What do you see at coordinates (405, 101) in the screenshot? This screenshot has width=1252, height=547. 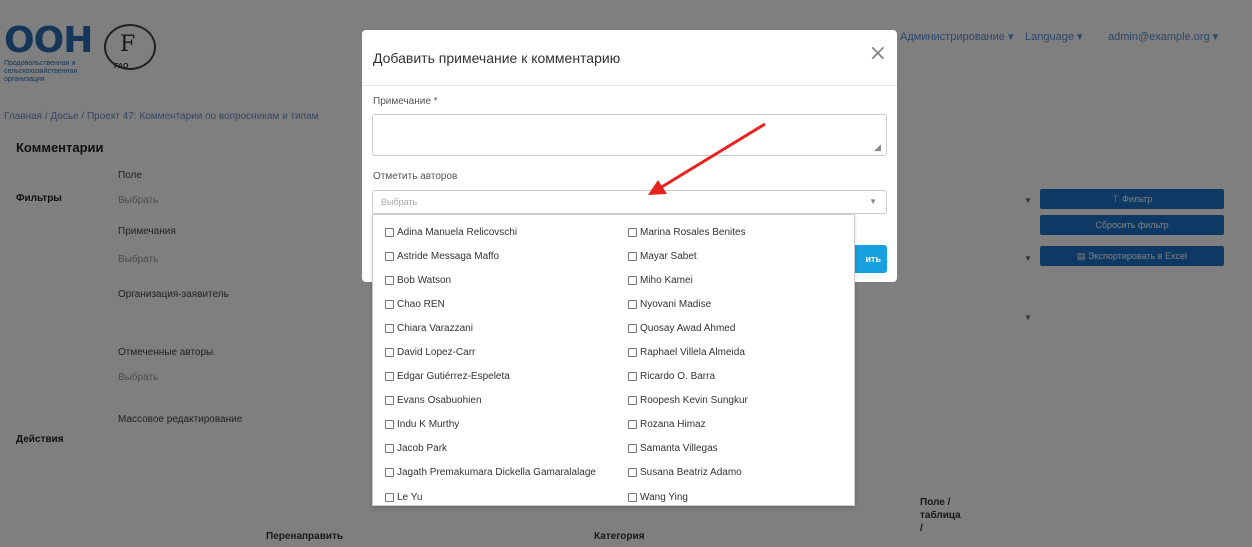 I see `note-label: Примечание *` at bounding box center [405, 101].